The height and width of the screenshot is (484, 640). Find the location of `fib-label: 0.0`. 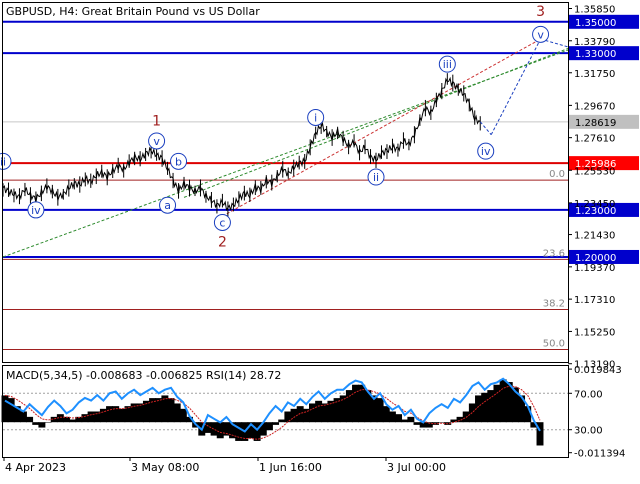

fib-label: 0.0 is located at coordinates (557, 174).